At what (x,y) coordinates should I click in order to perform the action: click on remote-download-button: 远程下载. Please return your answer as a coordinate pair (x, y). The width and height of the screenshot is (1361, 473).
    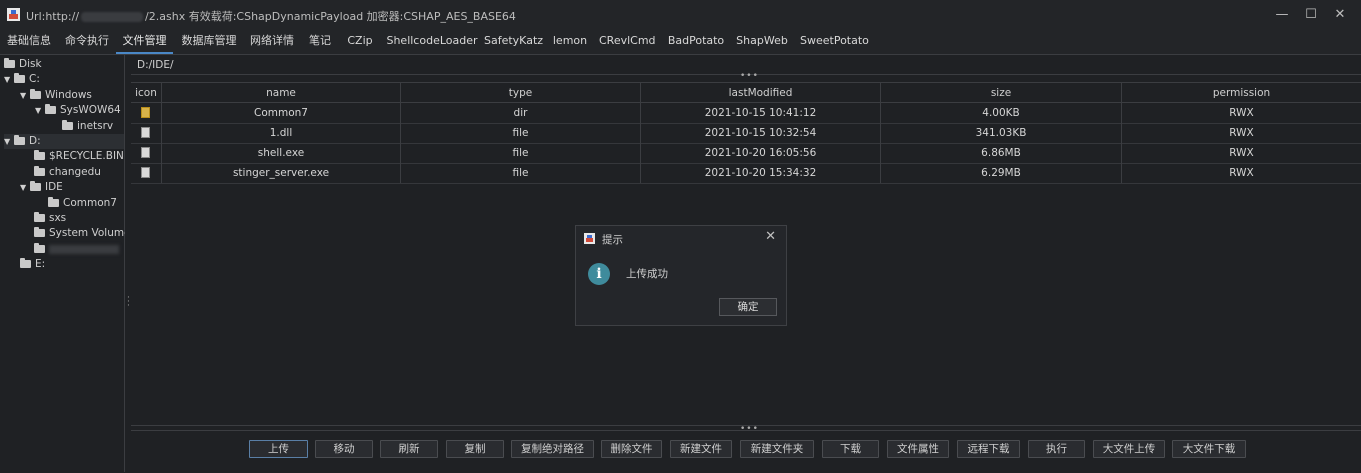
    Looking at the image, I should click on (988, 449).